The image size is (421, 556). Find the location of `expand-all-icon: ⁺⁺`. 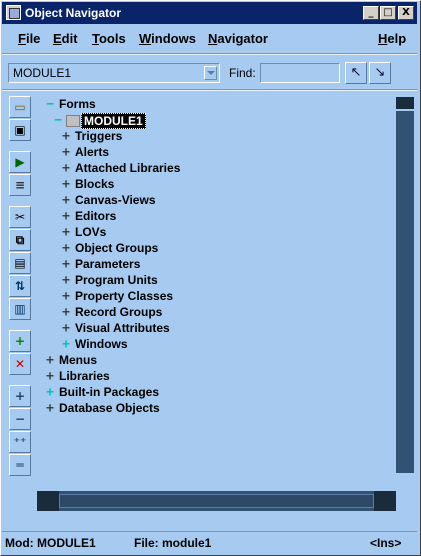

expand-all-icon: ⁺⁺ is located at coordinates (20, 442).